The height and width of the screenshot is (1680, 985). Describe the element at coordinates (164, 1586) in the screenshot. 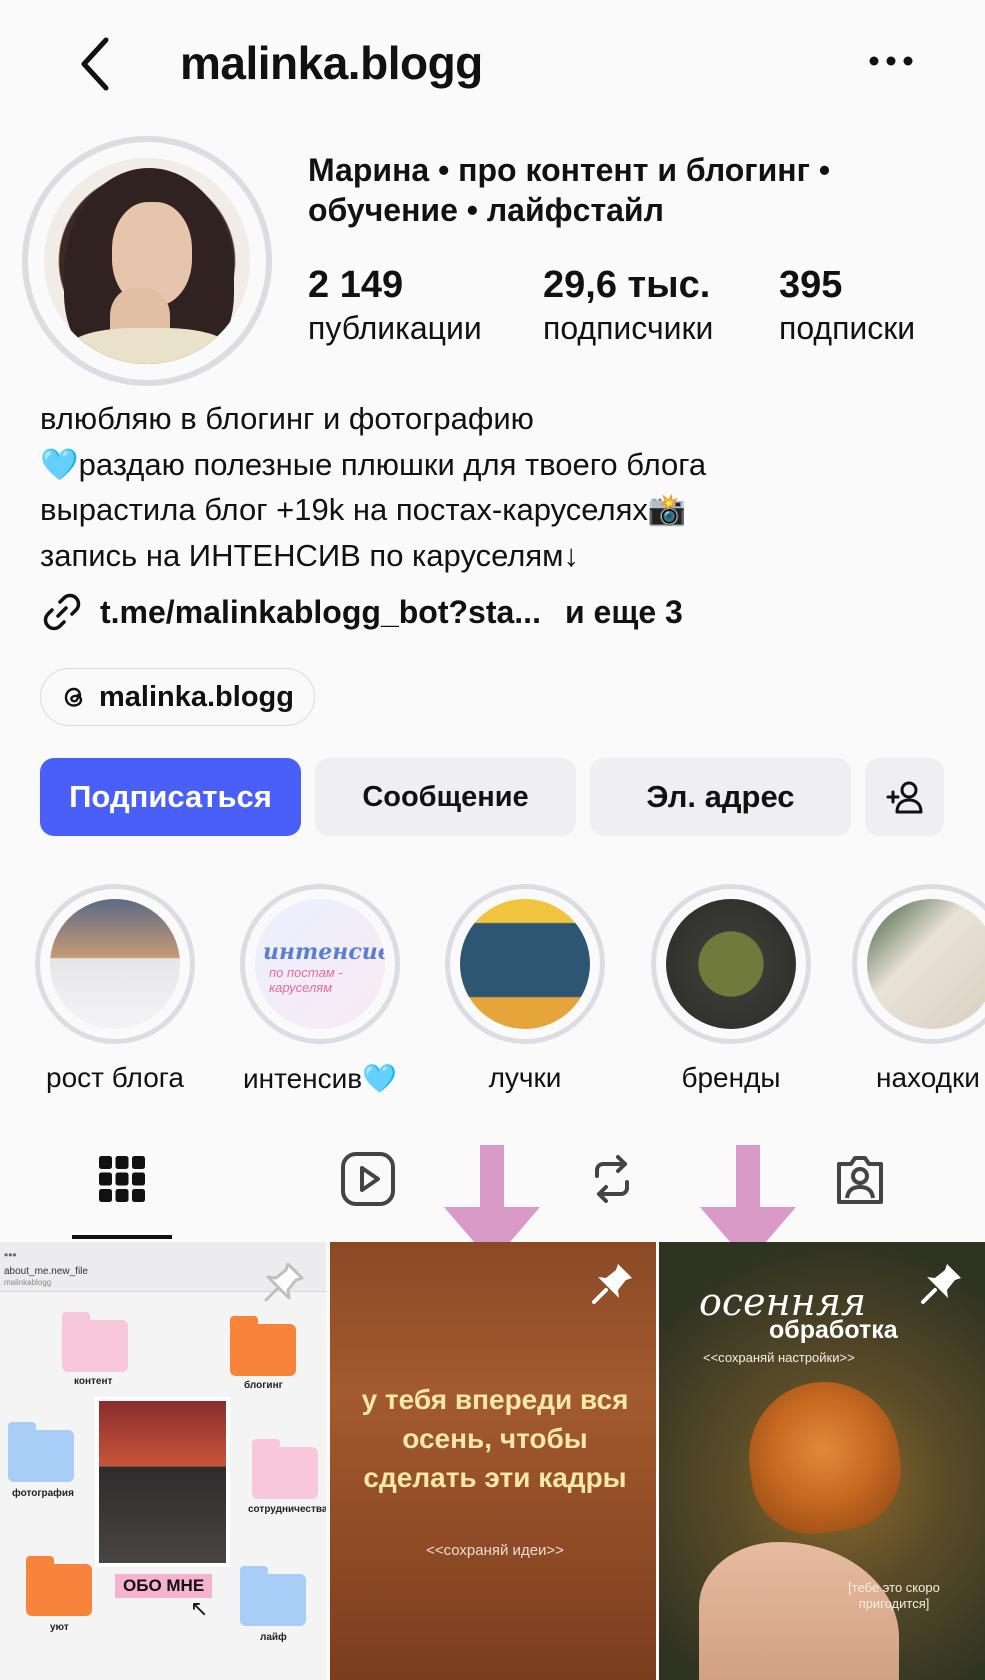

I see `post-badge: ОБО МНЕ` at that location.